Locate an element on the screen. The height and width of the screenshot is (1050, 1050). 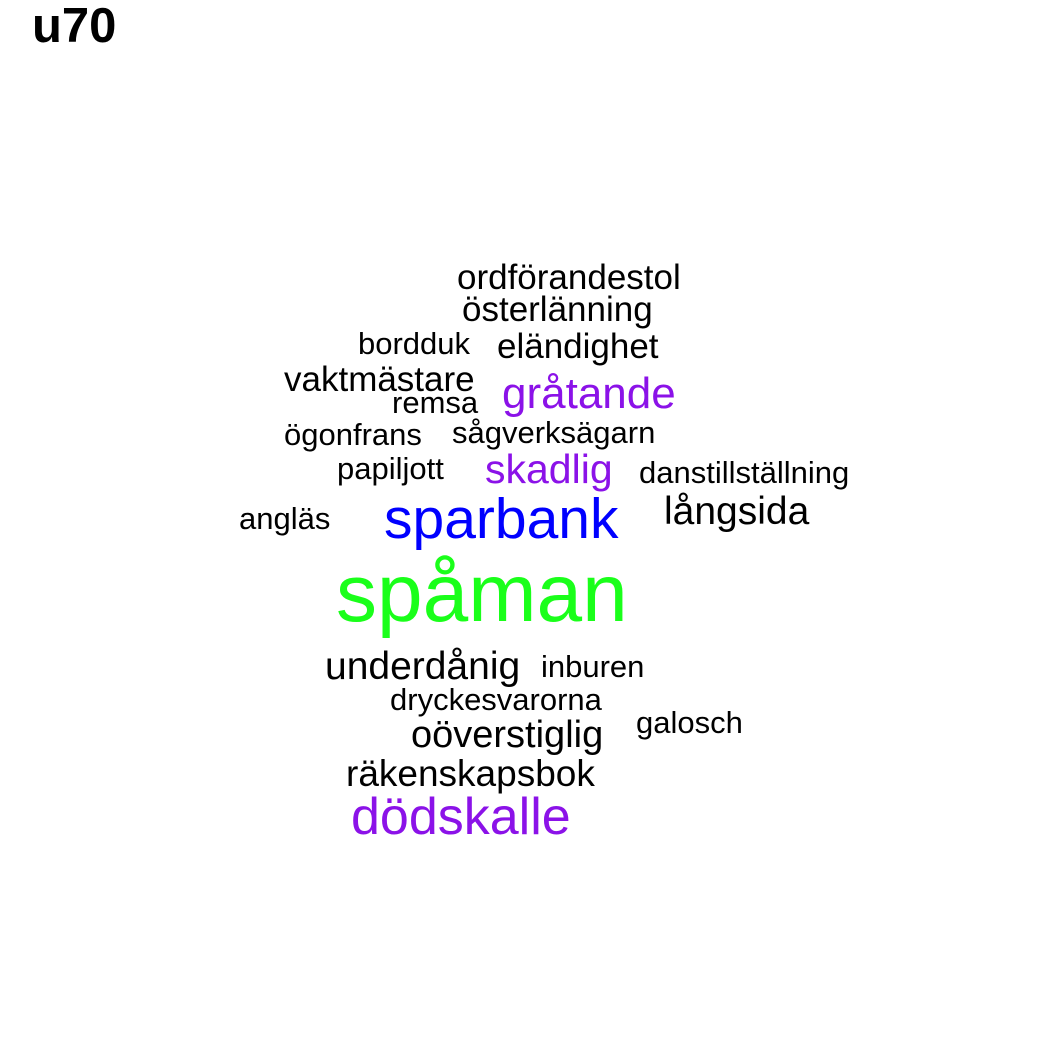
word-14: långsida is located at coordinates (737, 511).